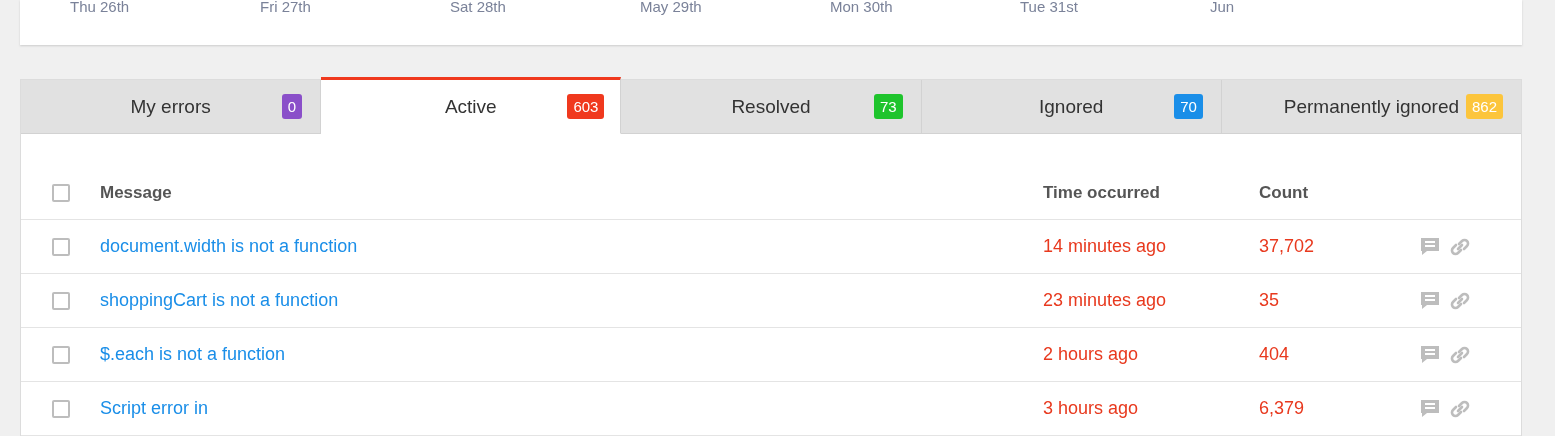  I want to click on tab: Active 603, so click(471, 105).